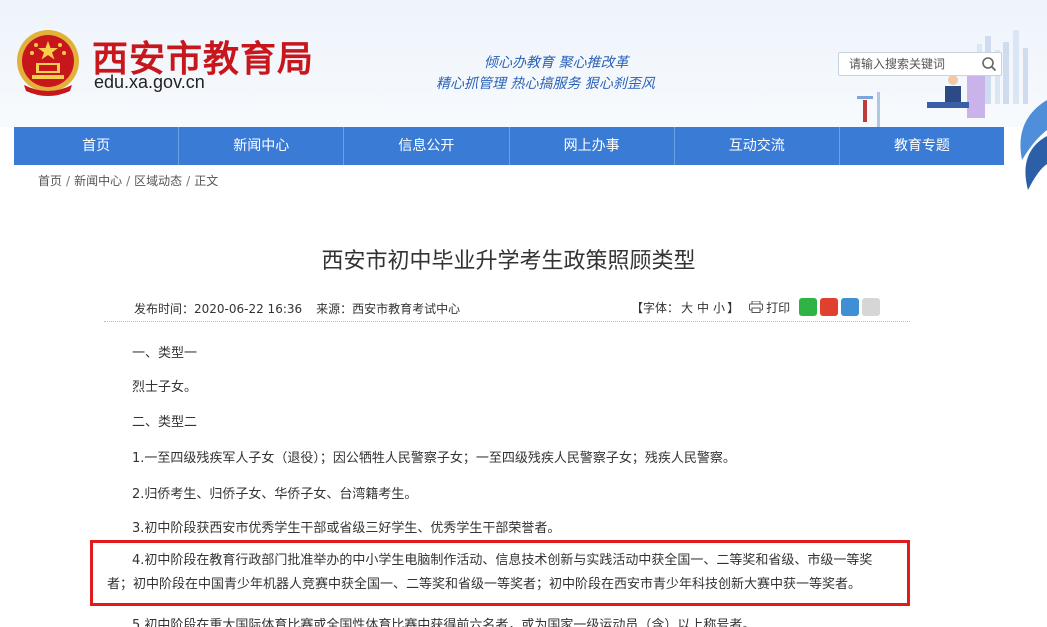  I want to click on slogan-line-1: 倾心办教育 聚心推改革, so click(556, 63).